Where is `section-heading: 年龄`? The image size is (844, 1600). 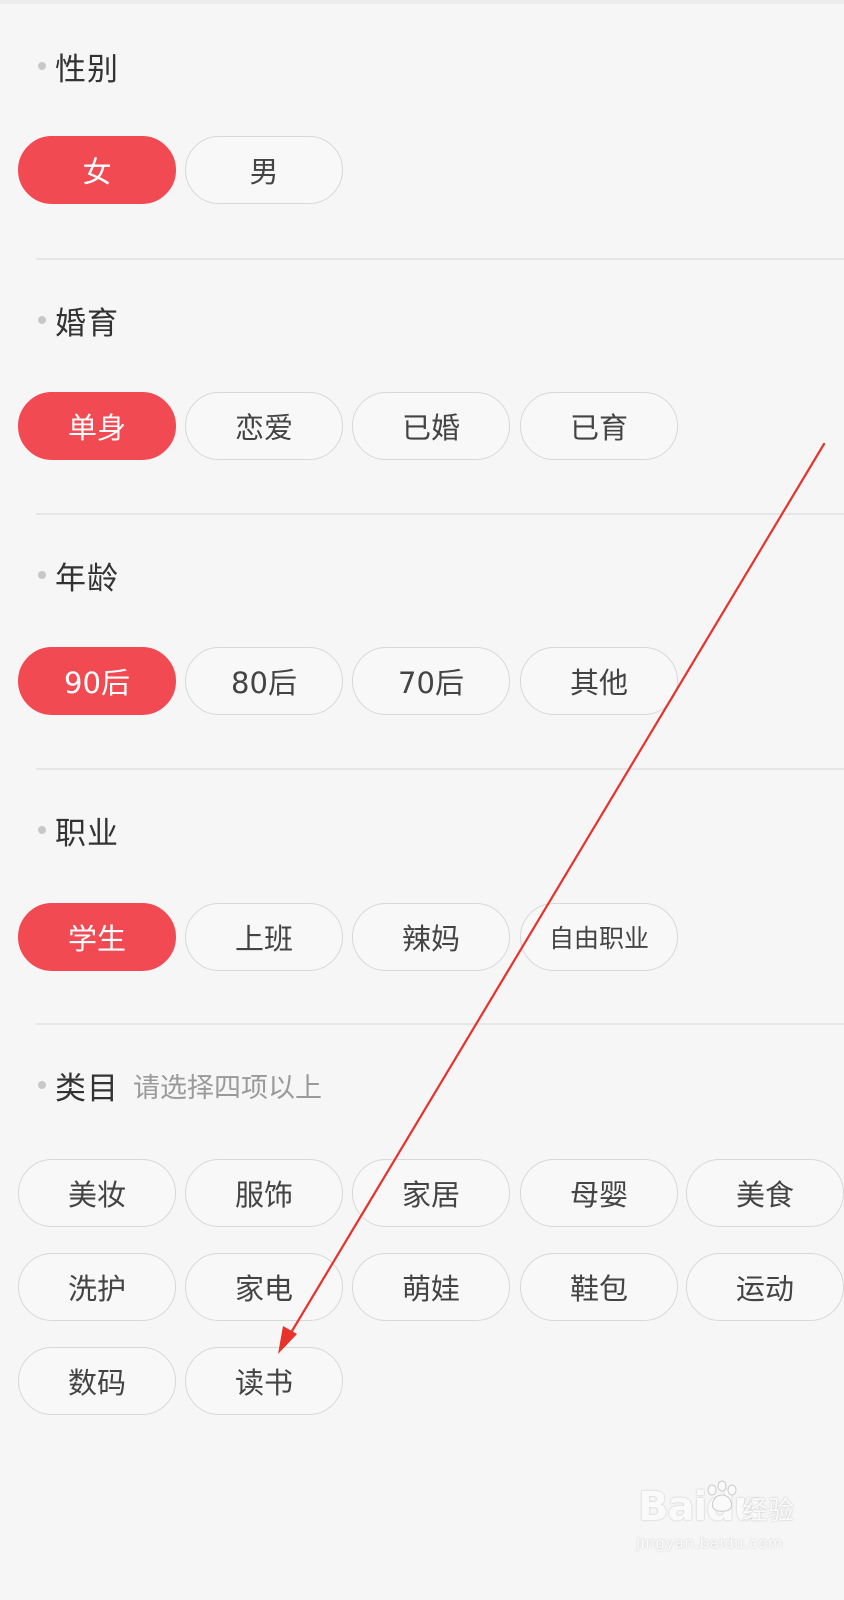
section-heading: 年龄 is located at coordinates (78, 575).